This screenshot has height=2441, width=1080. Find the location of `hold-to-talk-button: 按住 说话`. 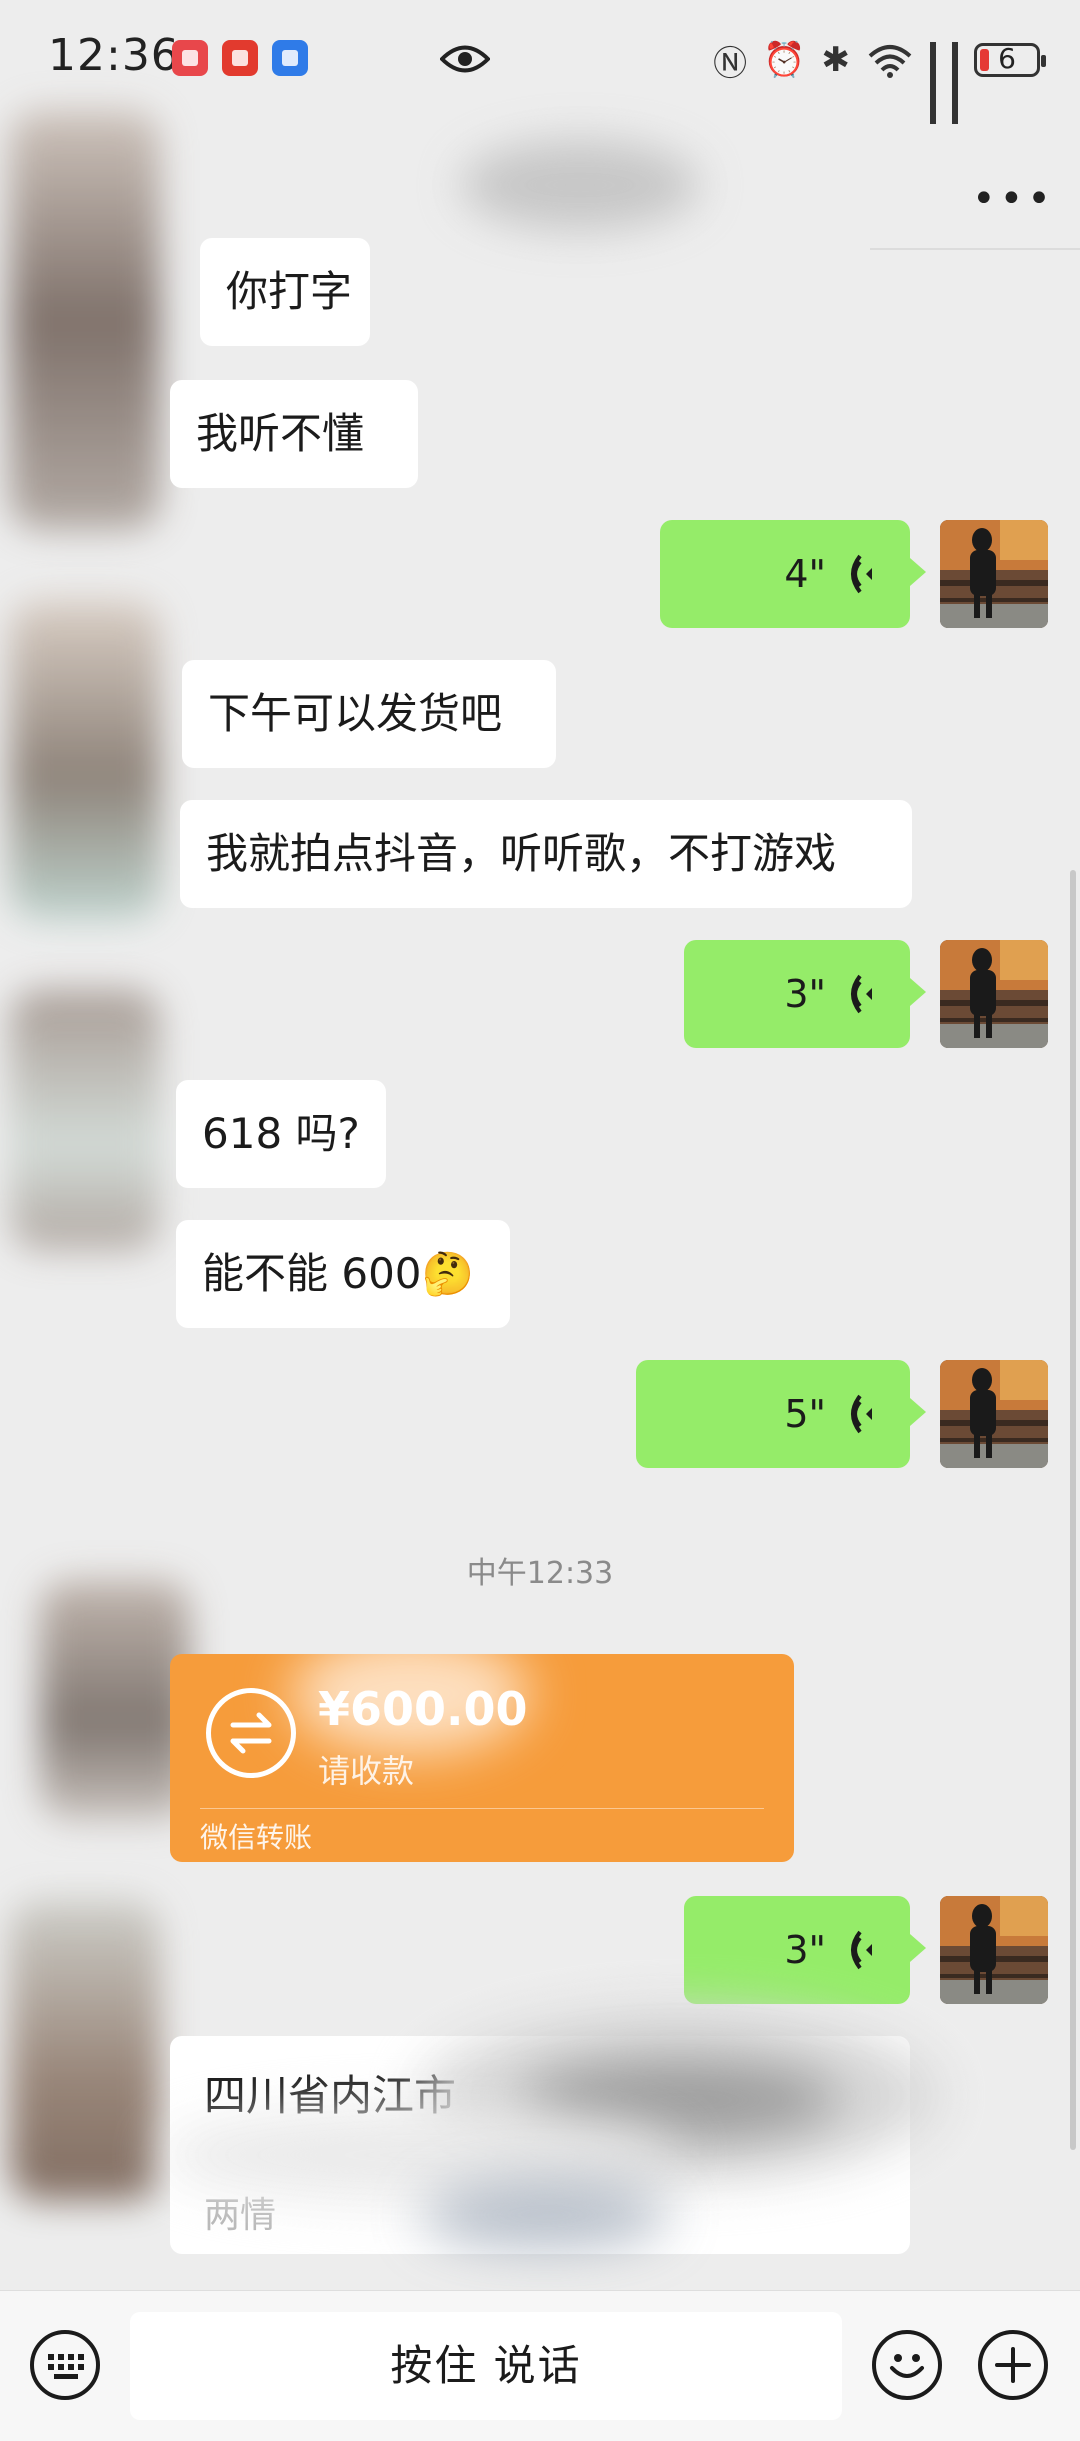

hold-to-talk-button: 按住 说话 is located at coordinates (486, 2366).